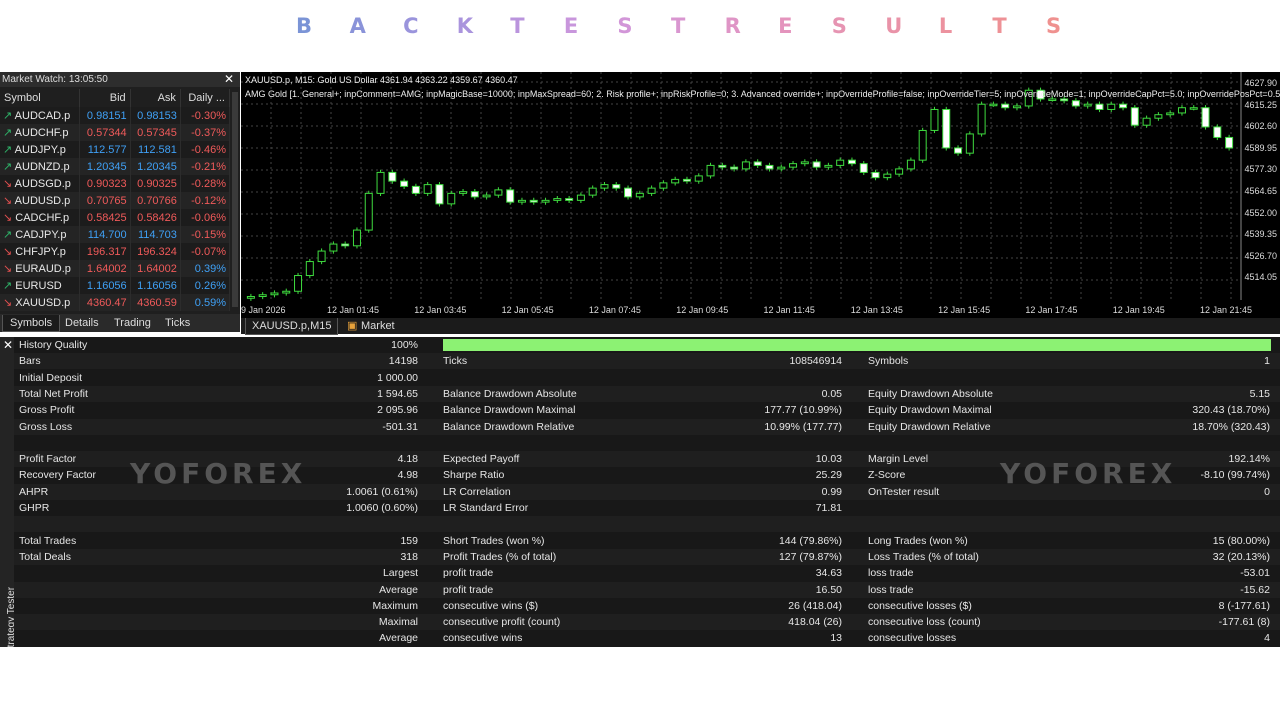 The height and width of the screenshot is (720, 1280). Describe the element at coordinates (481, 459) in the screenshot. I see `stat-label: Expected Payoff` at that location.